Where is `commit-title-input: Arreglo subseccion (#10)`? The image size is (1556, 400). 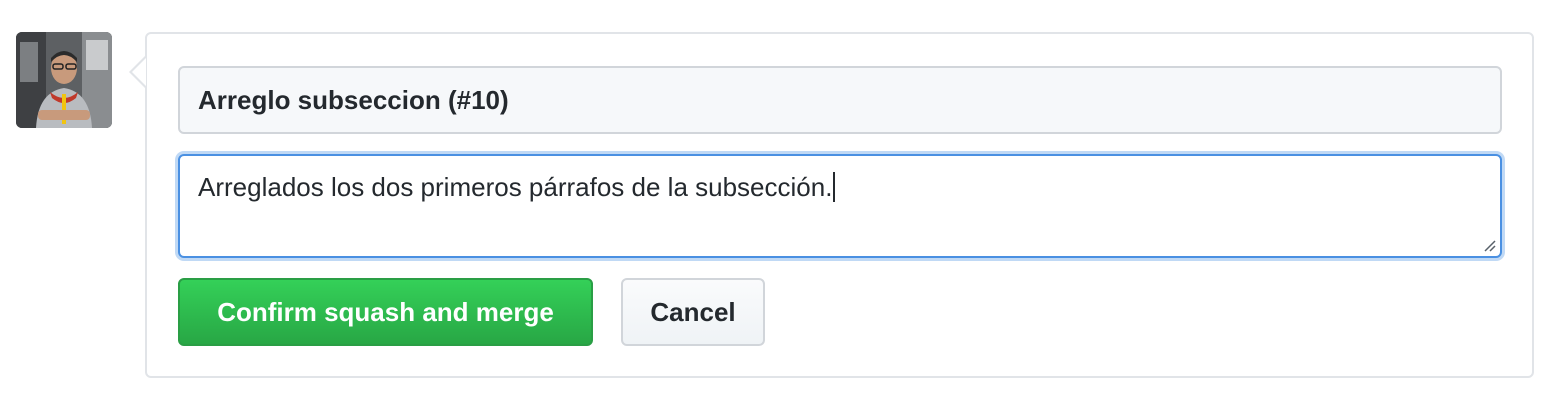
commit-title-input: Arreglo subseccion (#10) is located at coordinates (840, 100).